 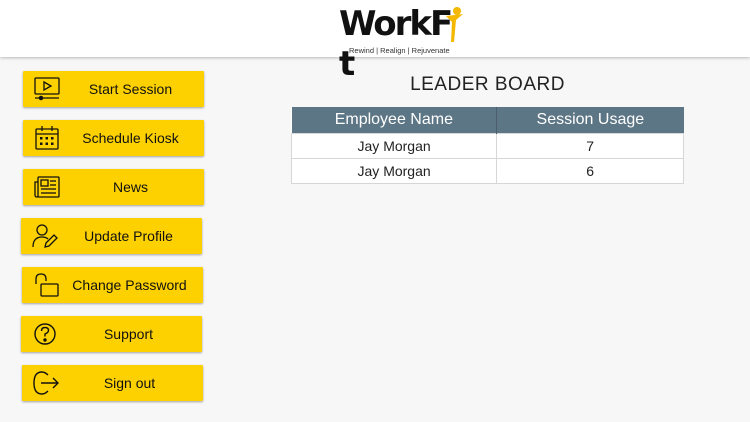 What do you see at coordinates (130, 138) in the screenshot?
I see `schedule-kiosk-label: Schedule Kiosk` at bounding box center [130, 138].